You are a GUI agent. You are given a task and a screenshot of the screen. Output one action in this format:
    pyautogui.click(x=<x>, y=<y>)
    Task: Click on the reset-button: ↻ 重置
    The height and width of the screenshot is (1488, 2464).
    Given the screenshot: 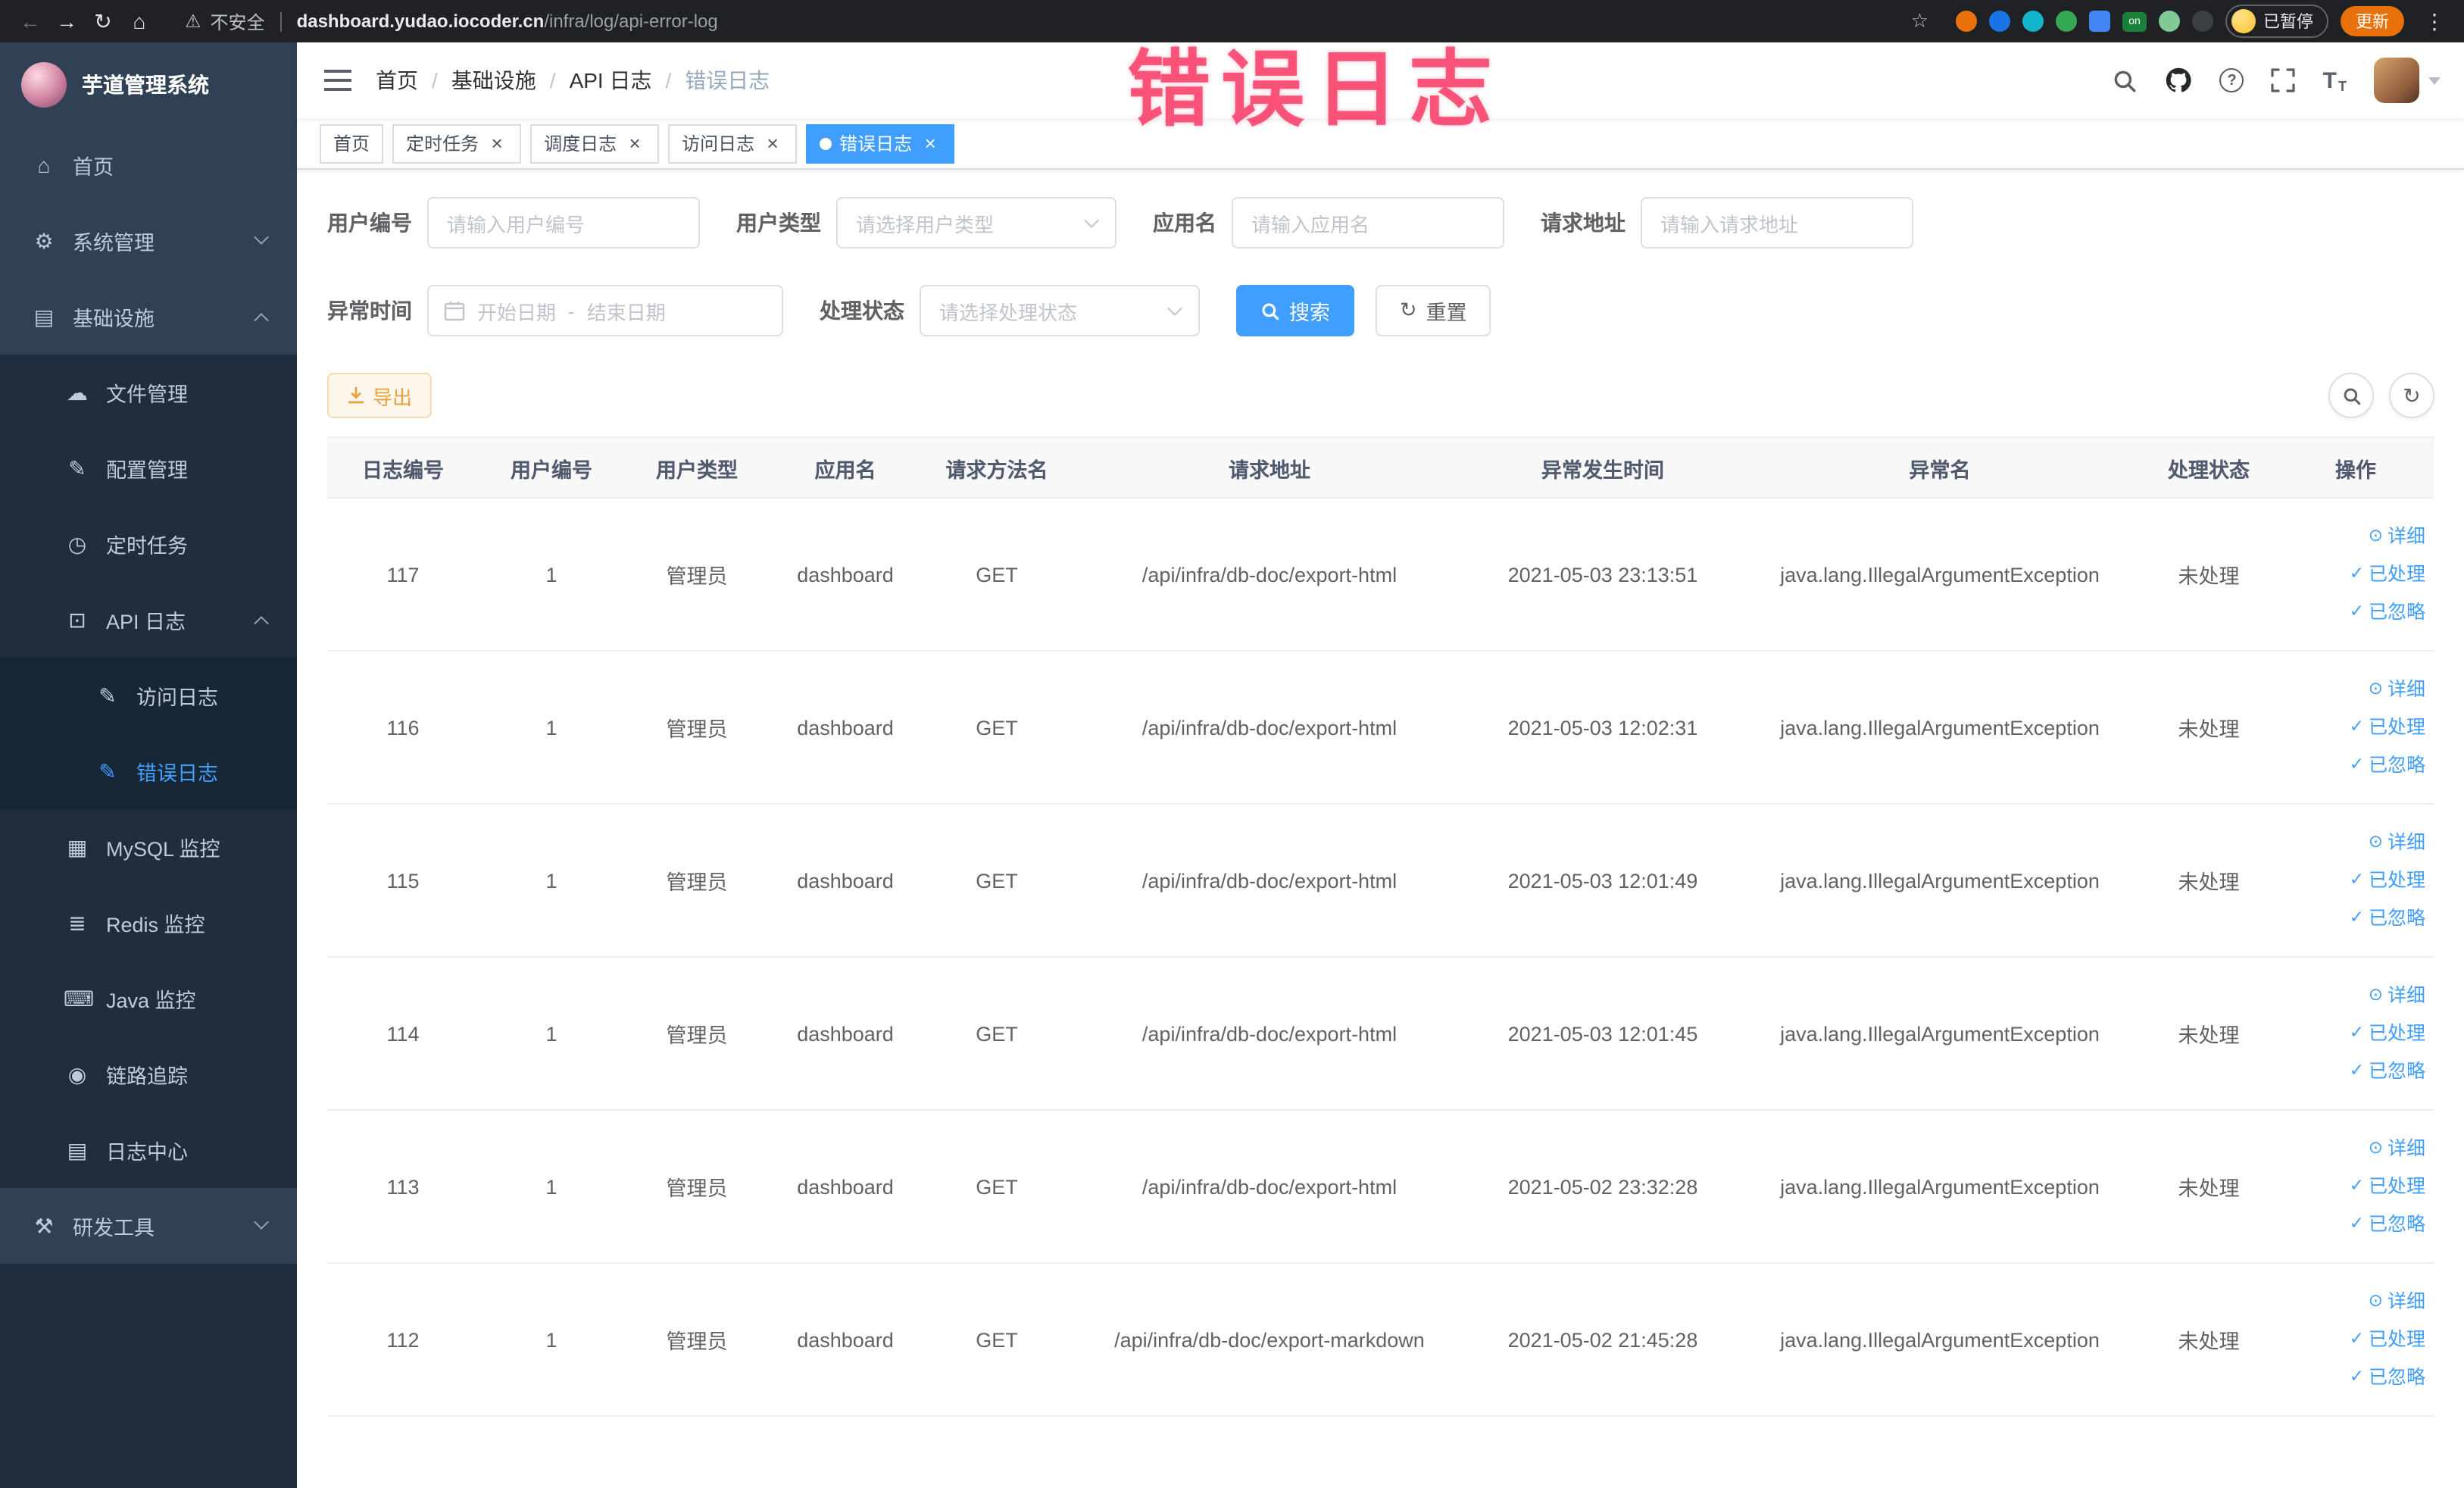 What is the action you would take?
    pyautogui.click(x=1433, y=310)
    